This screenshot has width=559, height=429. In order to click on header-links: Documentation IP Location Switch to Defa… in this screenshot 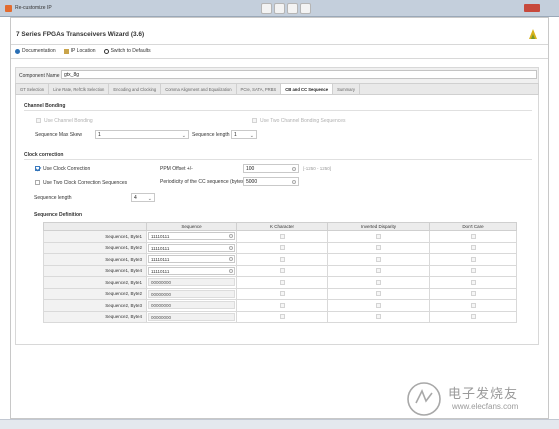, I will do `click(83, 51)`.